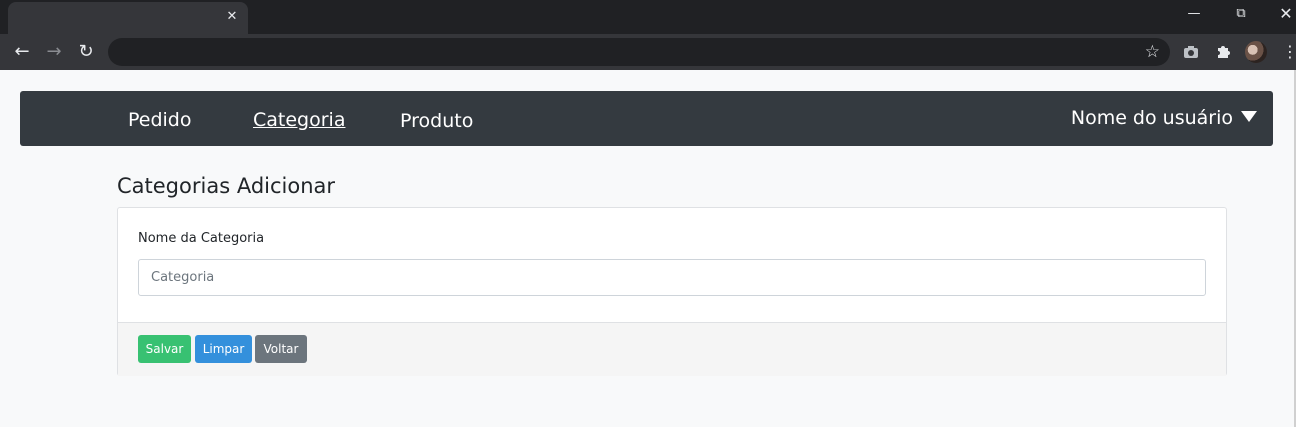  Describe the element at coordinates (160, 120) in the screenshot. I see `nav-link-pedido: Pedido` at that location.